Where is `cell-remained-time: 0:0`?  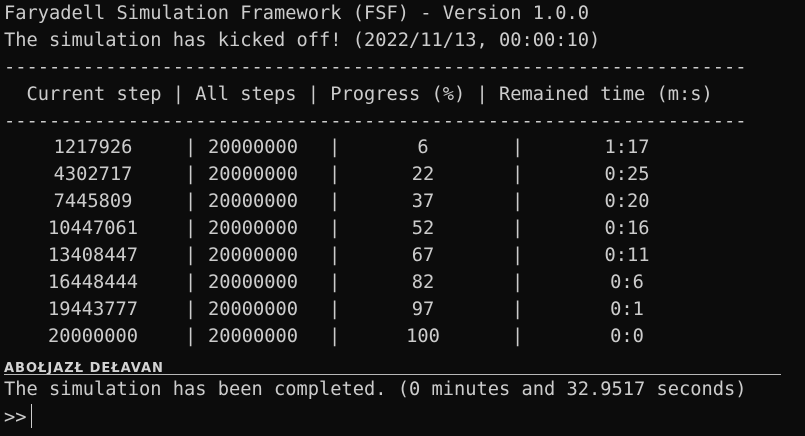
cell-remained-time: 0:0 is located at coordinates (627, 336).